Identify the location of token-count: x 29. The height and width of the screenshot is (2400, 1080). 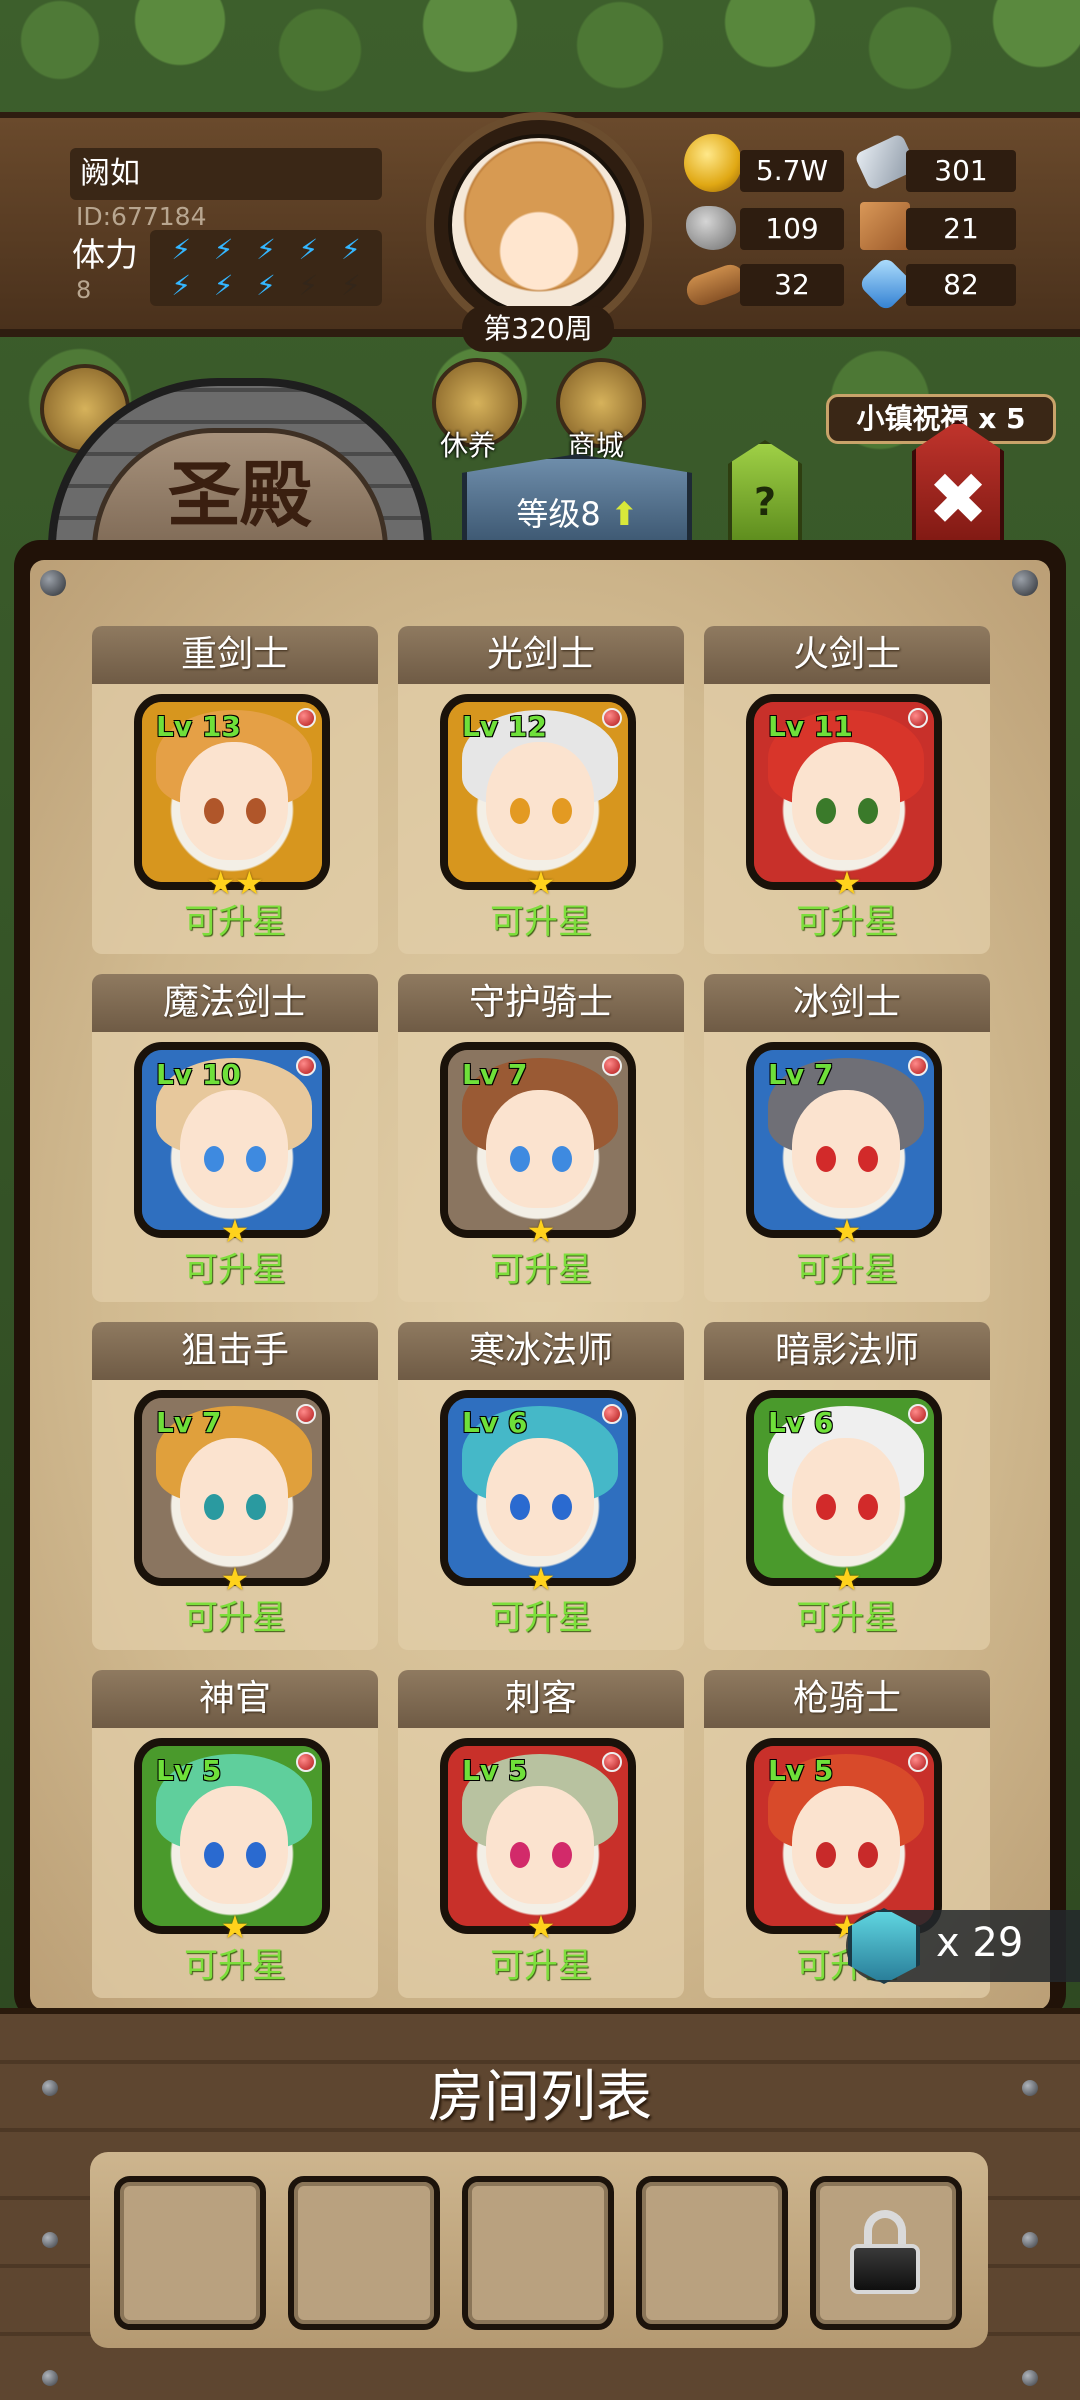
(980, 1943).